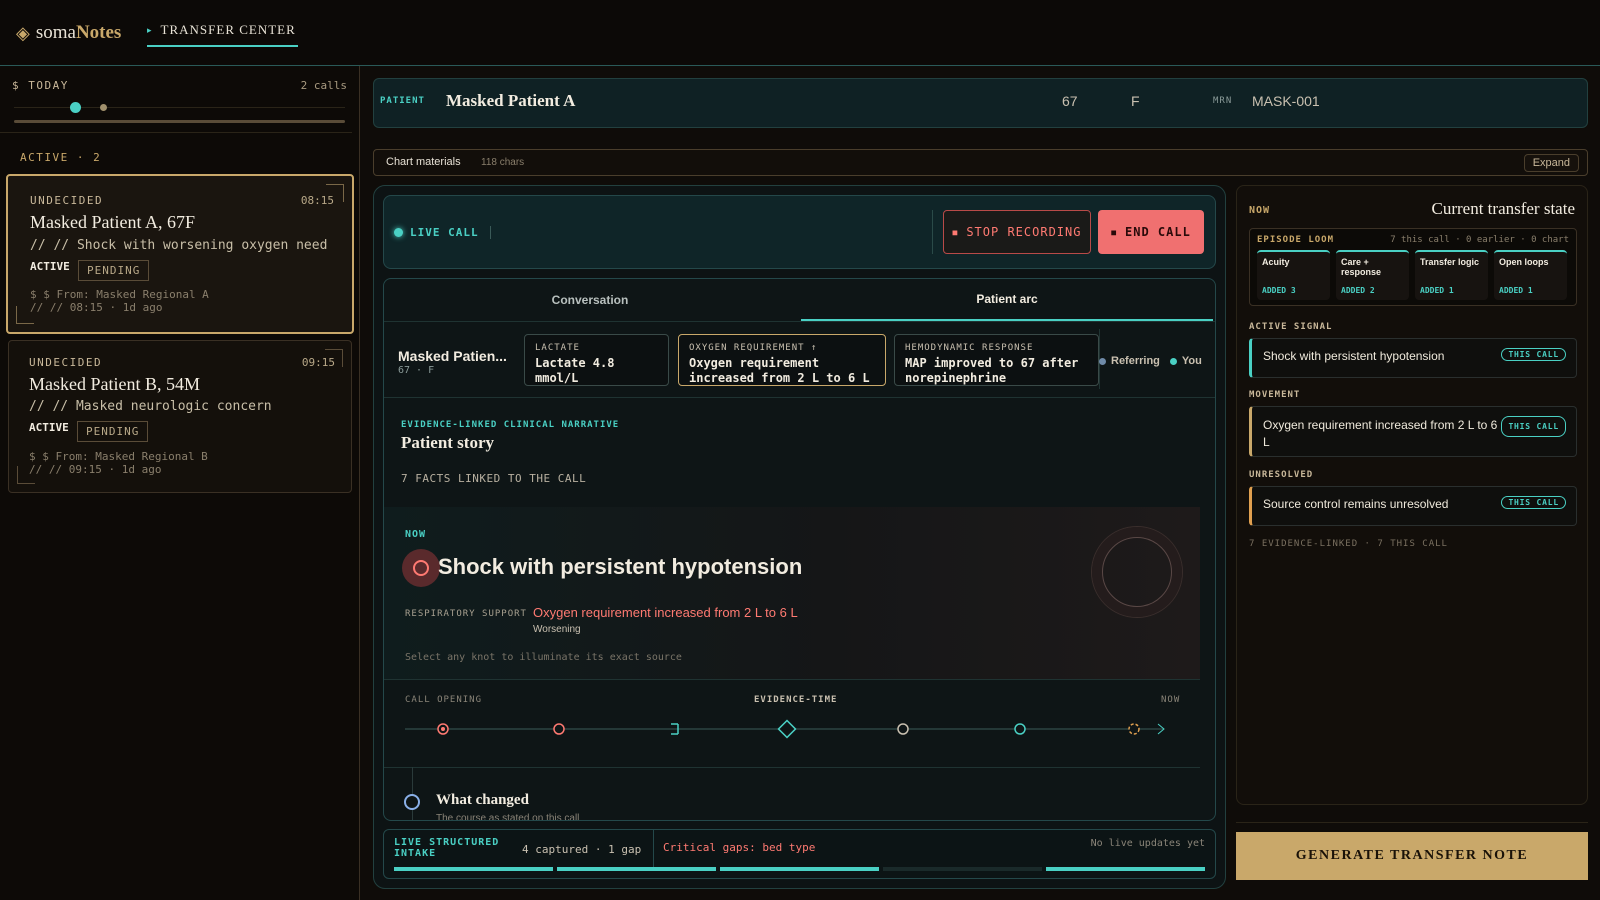 The width and height of the screenshot is (1600, 900). I want to click on mrn-value: MASK-001, so click(1286, 101).